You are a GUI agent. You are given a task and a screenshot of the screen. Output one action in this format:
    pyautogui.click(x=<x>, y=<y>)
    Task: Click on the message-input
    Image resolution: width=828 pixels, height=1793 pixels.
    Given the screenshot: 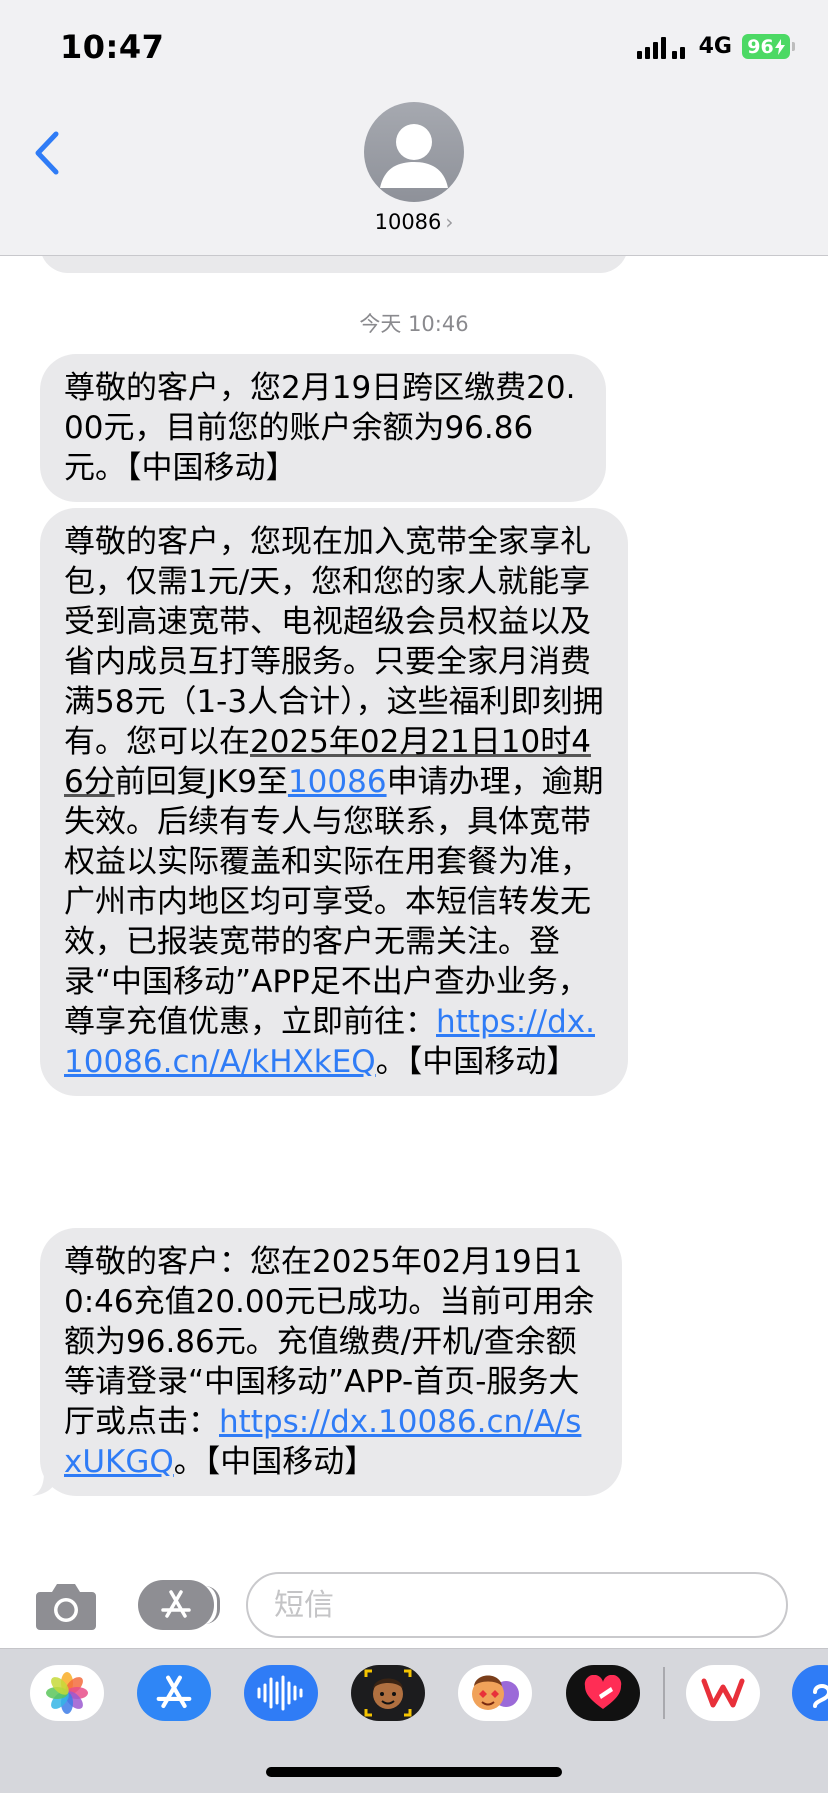 What is the action you would take?
    pyautogui.click(x=517, y=1605)
    